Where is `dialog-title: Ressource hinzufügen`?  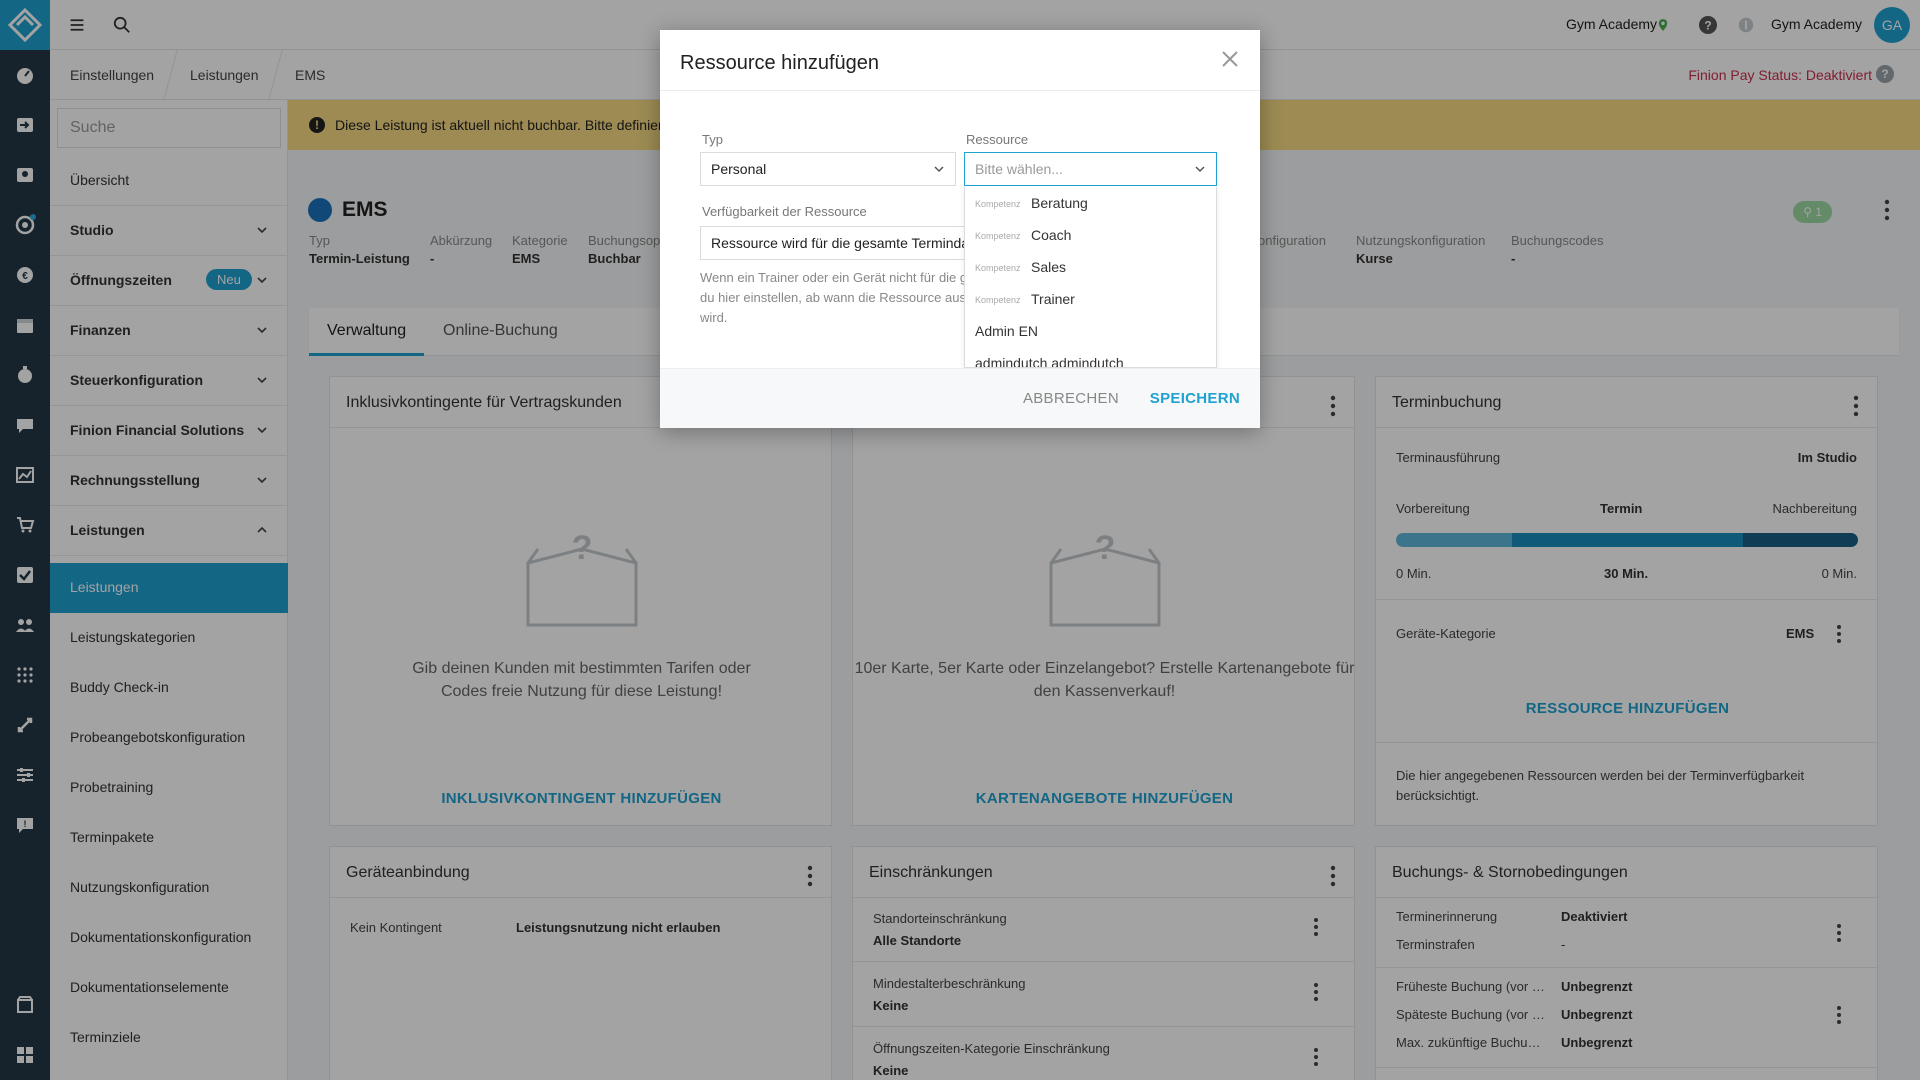 dialog-title: Ressource hinzufügen is located at coordinates (780, 63).